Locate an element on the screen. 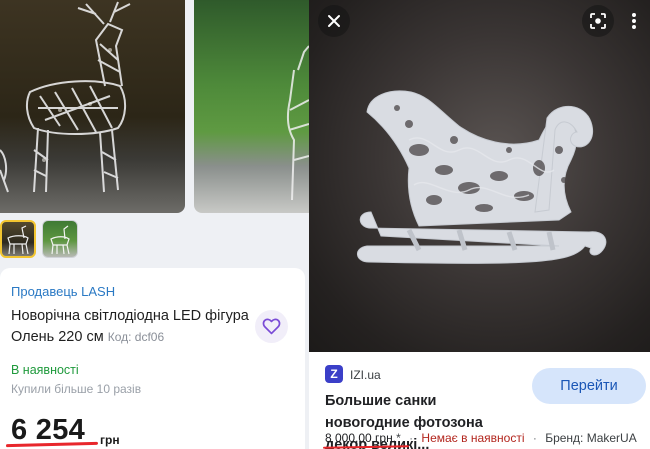  result-price: 8 000,00 грн. is located at coordinates (361, 438).